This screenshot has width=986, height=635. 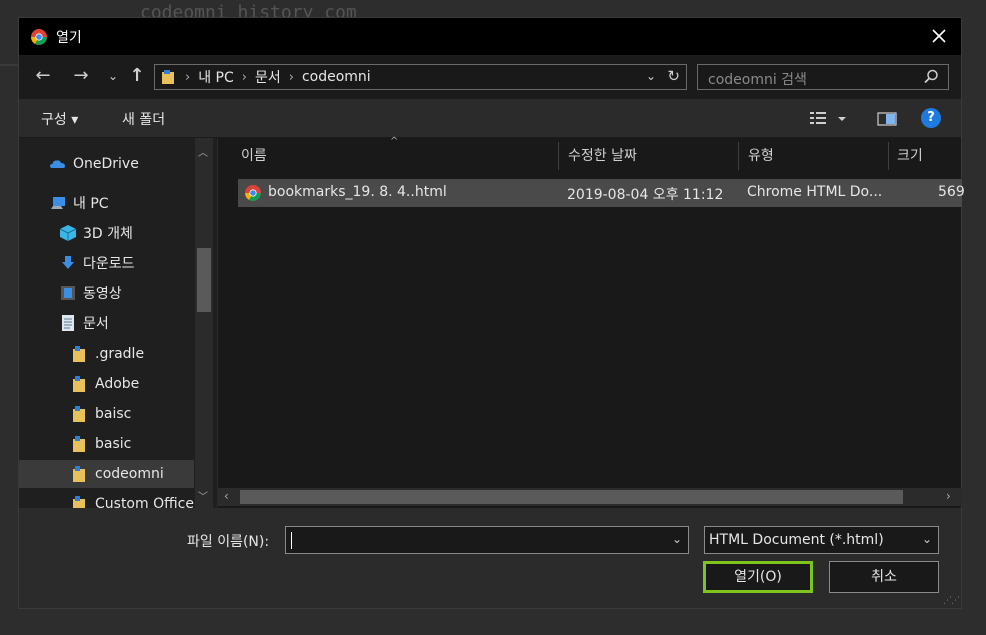 What do you see at coordinates (490, 36) in the screenshot?
I see `title-bar: 열기` at bounding box center [490, 36].